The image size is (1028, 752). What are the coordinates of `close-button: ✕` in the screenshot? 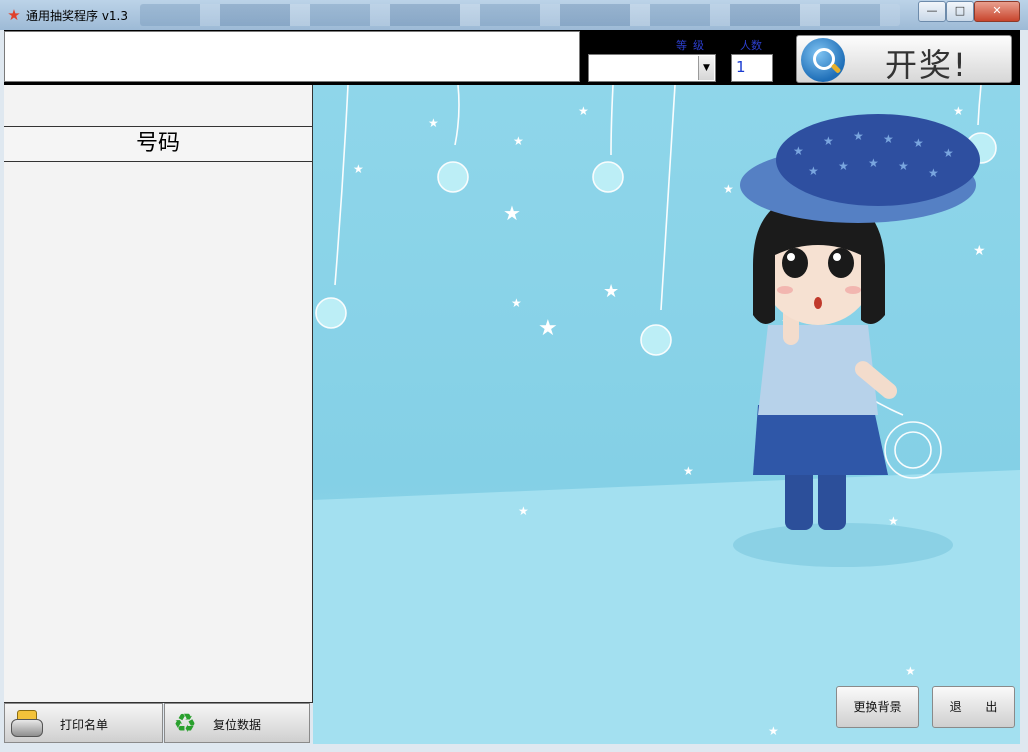 It's located at (997, 11).